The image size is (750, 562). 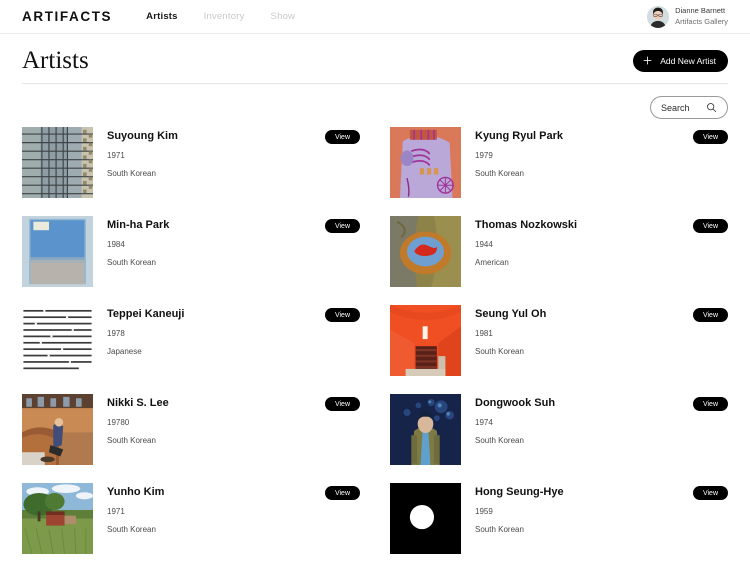 I want to click on add-new-artist-label: Add New Artist, so click(x=688, y=60).